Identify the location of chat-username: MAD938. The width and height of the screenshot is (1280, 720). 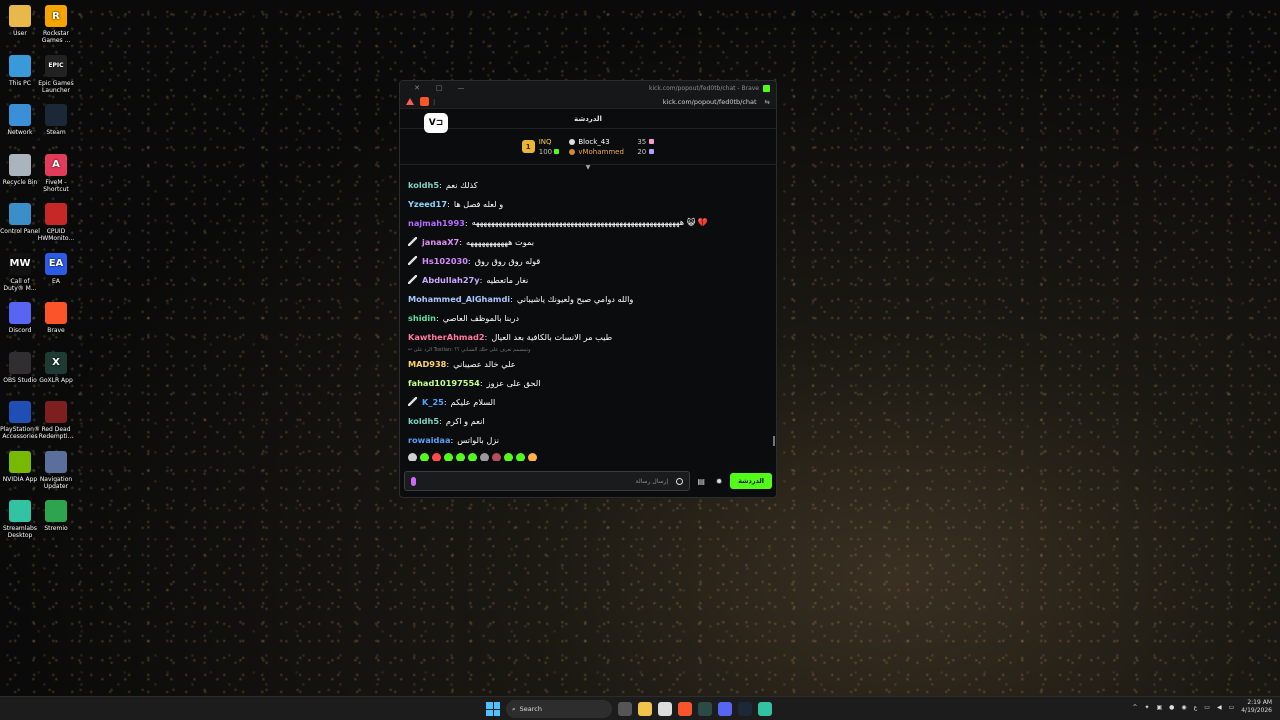
(427, 364).